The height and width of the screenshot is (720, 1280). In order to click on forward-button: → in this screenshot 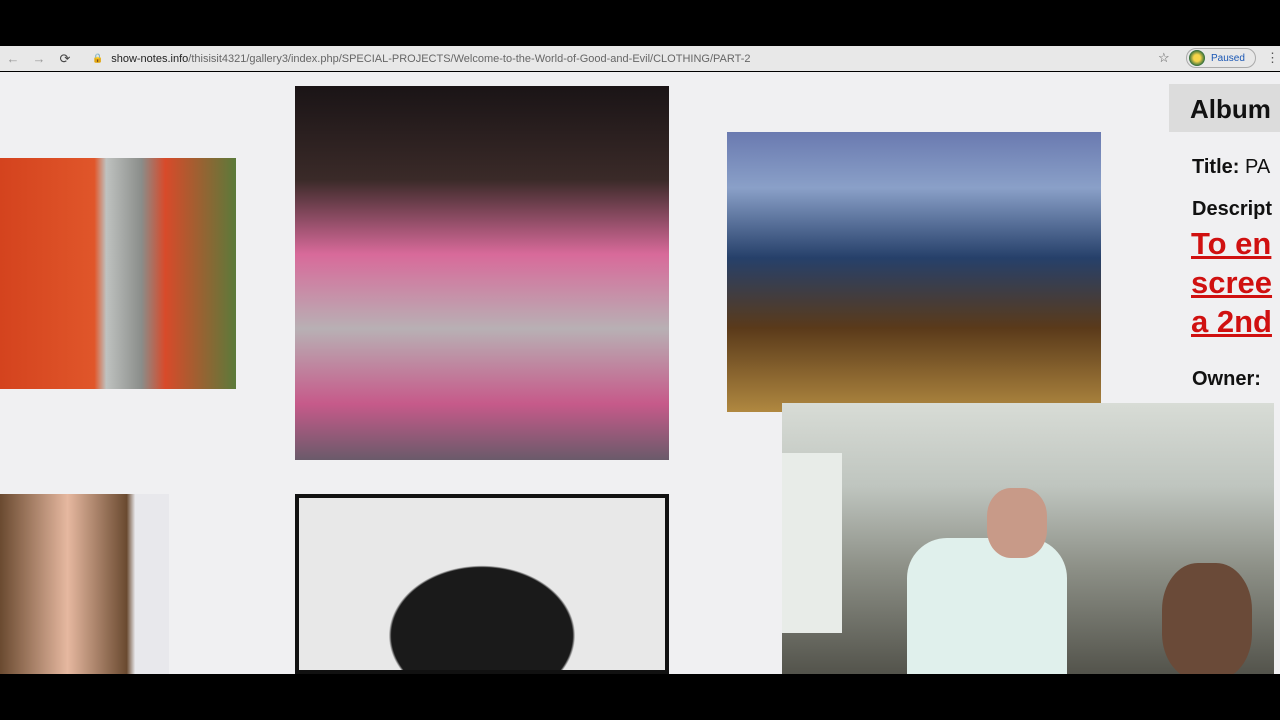, I will do `click(39, 58)`.